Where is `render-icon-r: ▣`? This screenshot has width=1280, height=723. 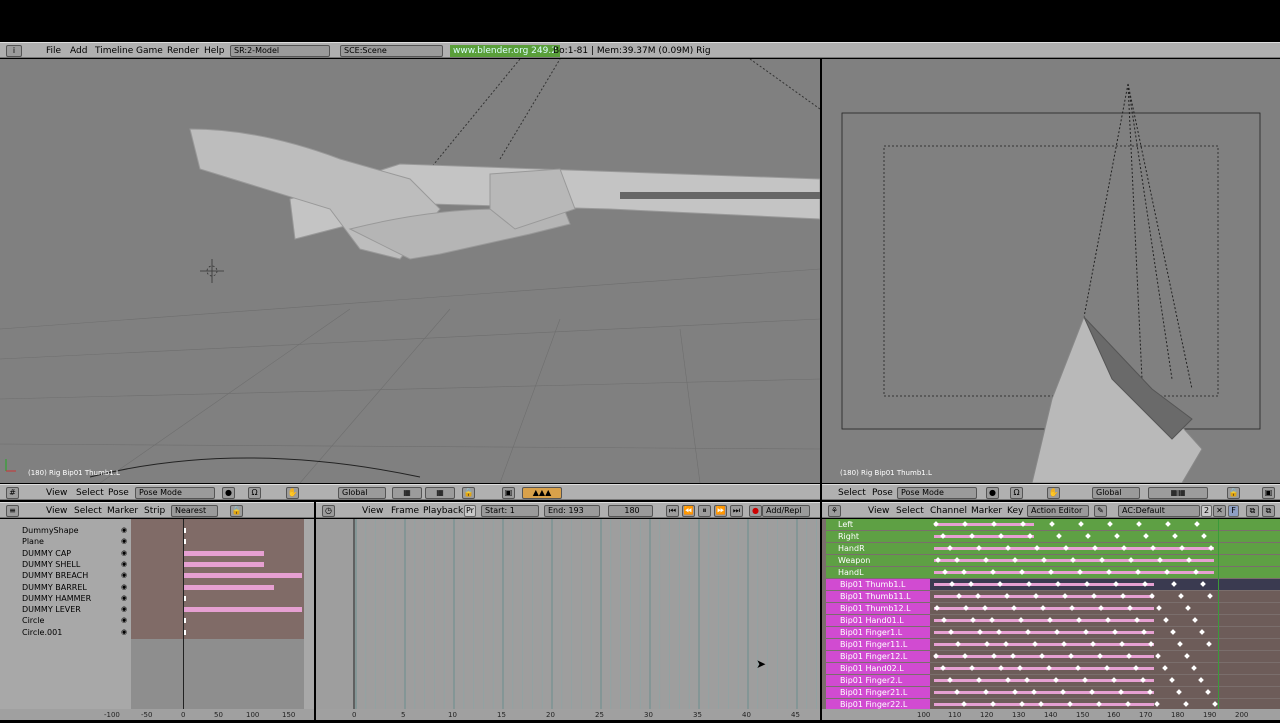
render-icon-r: ▣ is located at coordinates (1268, 493).